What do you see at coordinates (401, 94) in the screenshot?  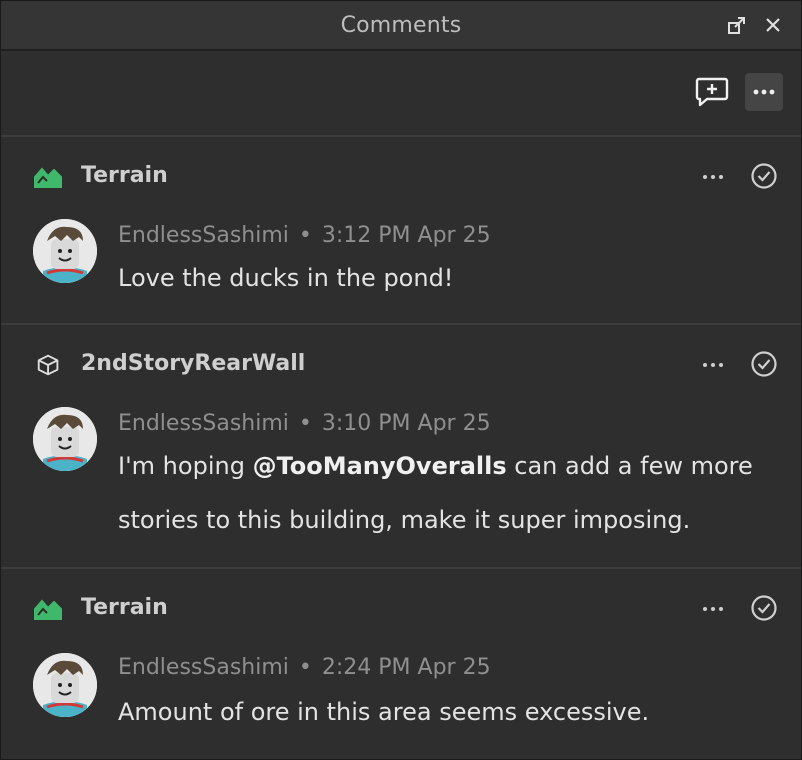 I see `toolbar` at bounding box center [401, 94].